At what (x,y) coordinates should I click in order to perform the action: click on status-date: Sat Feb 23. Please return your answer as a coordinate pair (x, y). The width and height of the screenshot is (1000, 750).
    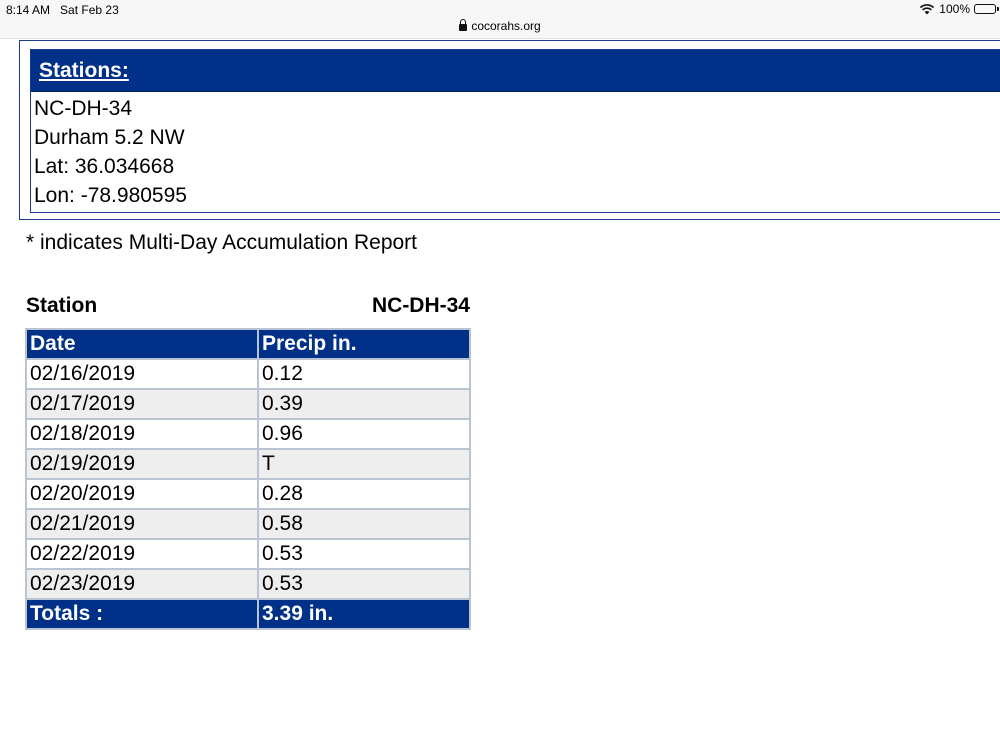
    Looking at the image, I should click on (89, 10).